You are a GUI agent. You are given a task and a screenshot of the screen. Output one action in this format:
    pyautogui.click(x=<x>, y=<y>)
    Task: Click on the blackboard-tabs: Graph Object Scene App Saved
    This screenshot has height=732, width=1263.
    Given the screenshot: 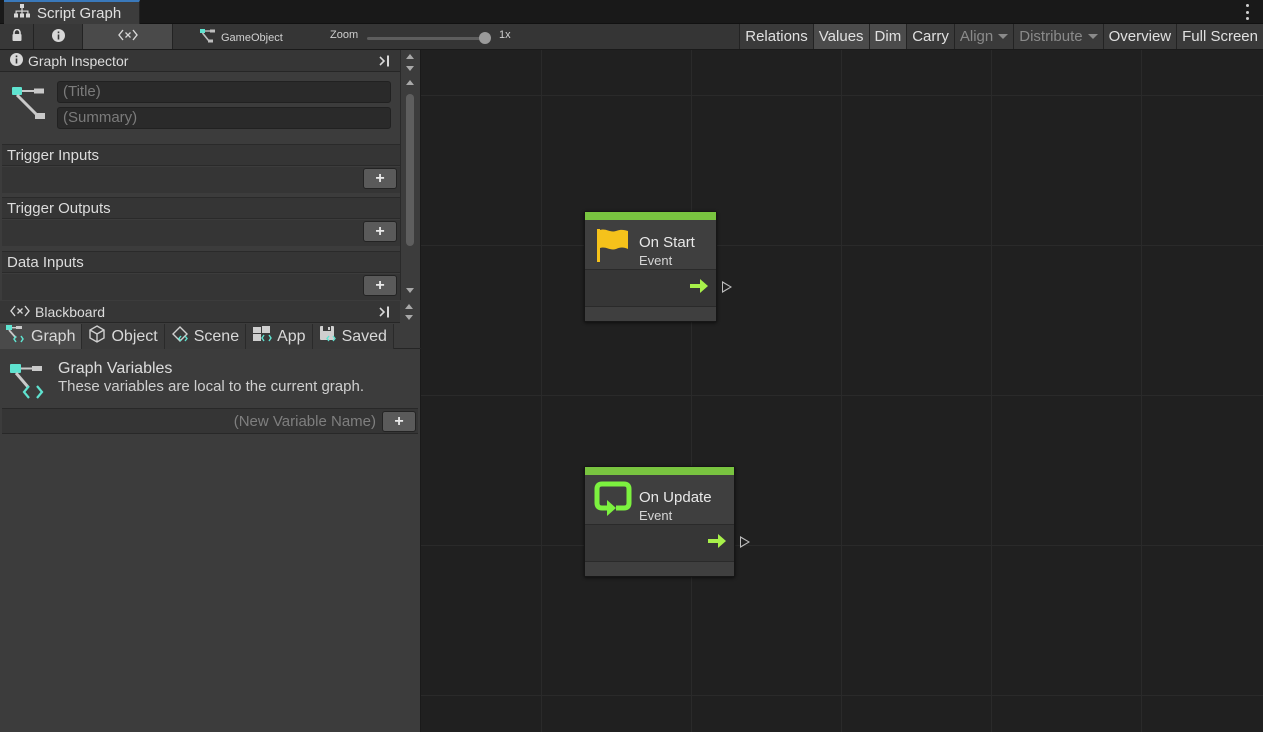 What is the action you would take?
    pyautogui.click(x=210, y=336)
    